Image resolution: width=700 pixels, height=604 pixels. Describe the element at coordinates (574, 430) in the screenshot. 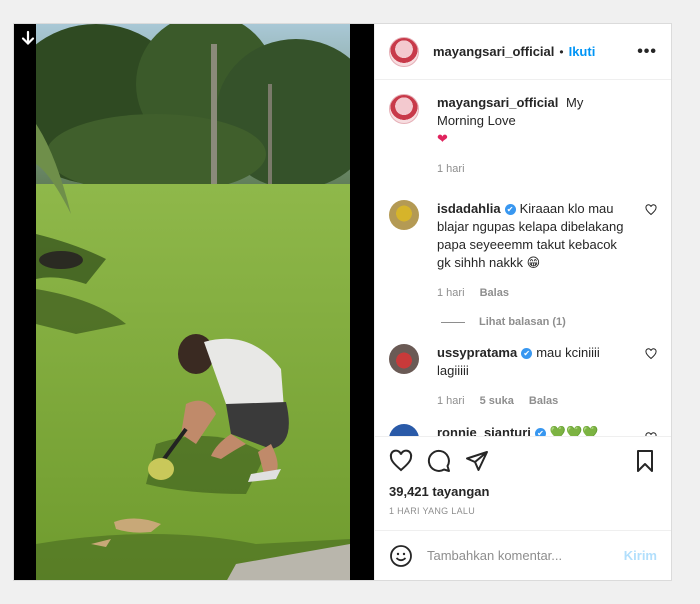

I see `comment-text: 💚💚💚` at that location.